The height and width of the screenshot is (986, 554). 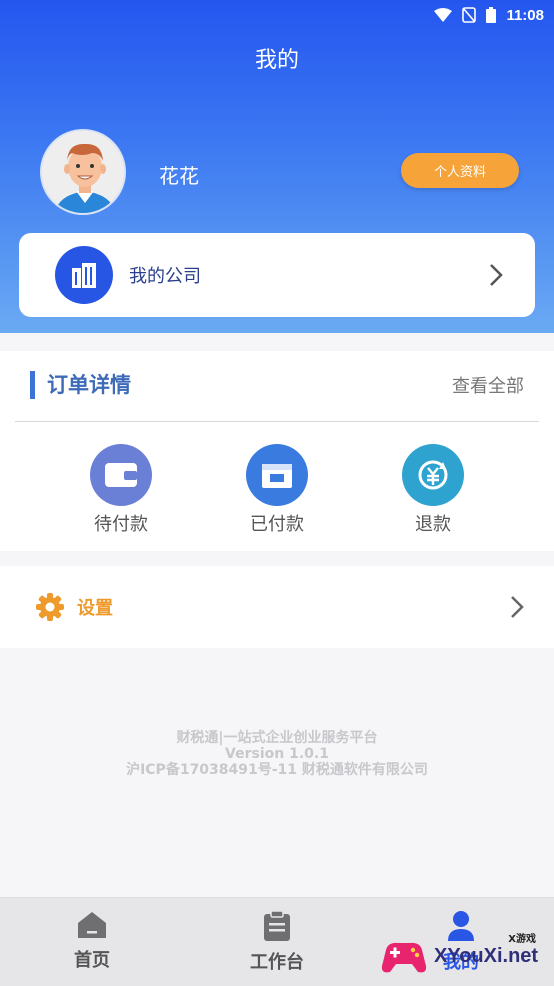 I want to click on avatar, so click(x=83, y=172).